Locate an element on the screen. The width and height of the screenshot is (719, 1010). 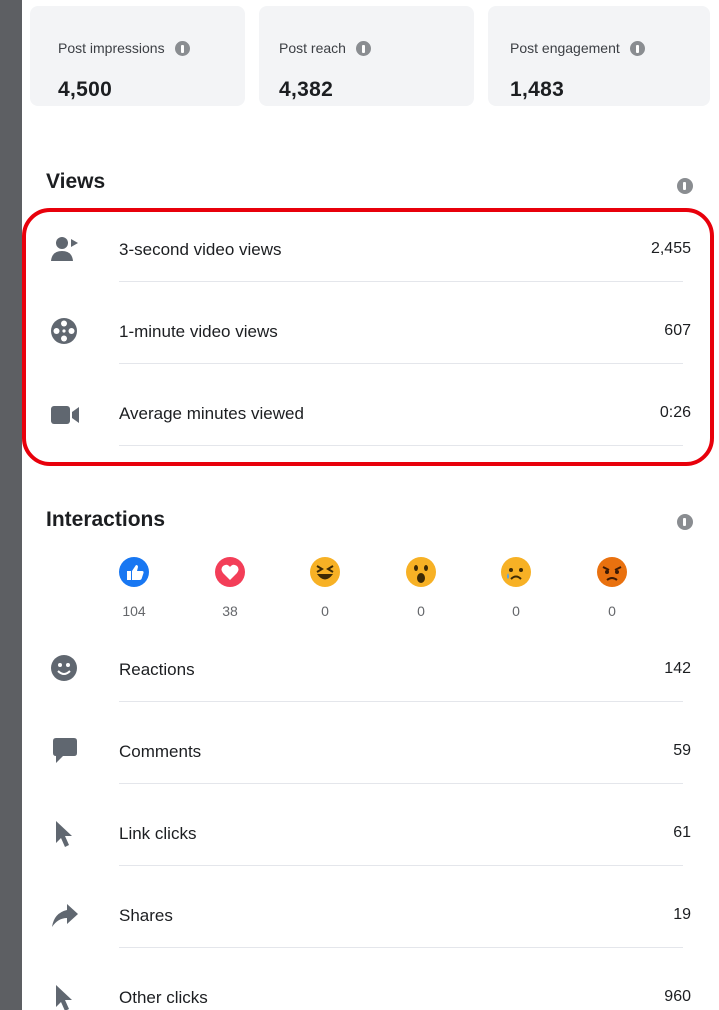
row-value: 607 is located at coordinates (677, 330).